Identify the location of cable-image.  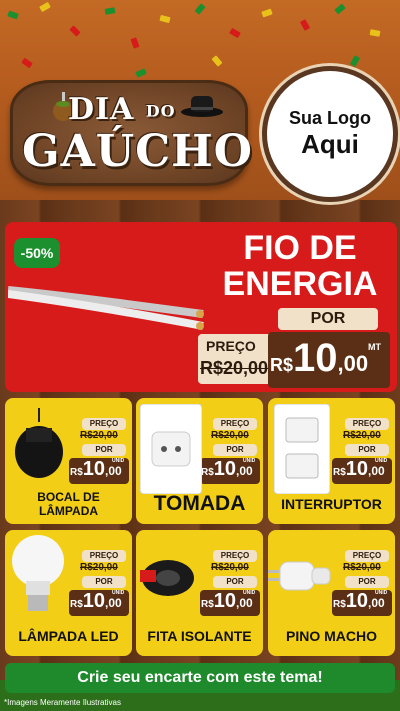
(106, 308).